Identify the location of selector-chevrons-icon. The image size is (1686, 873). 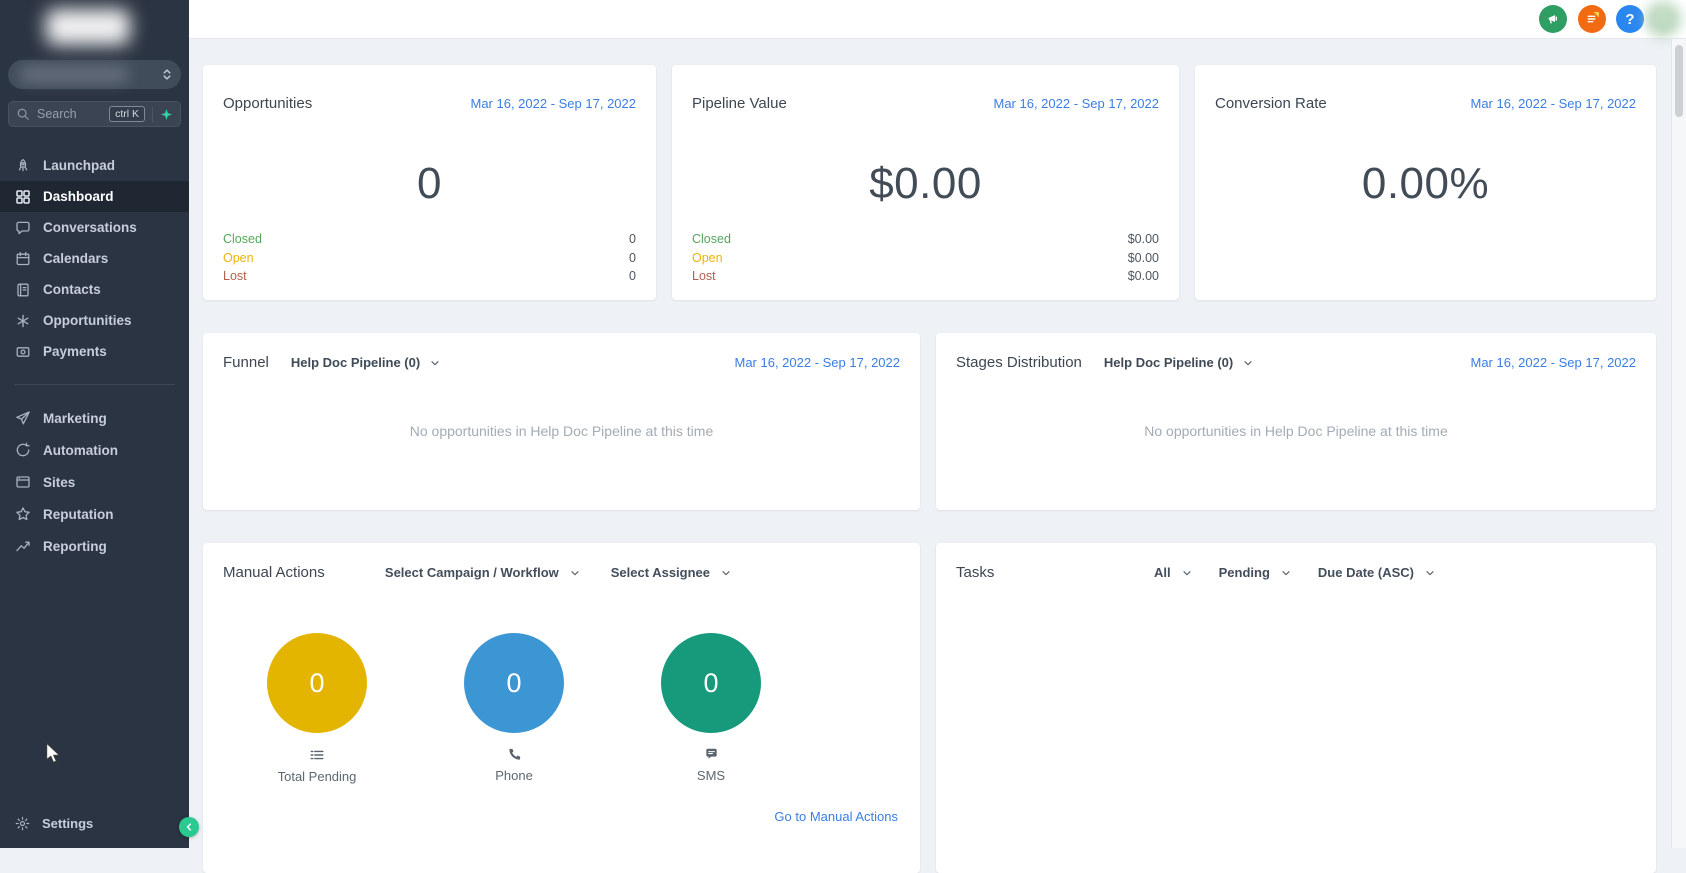
(167, 74).